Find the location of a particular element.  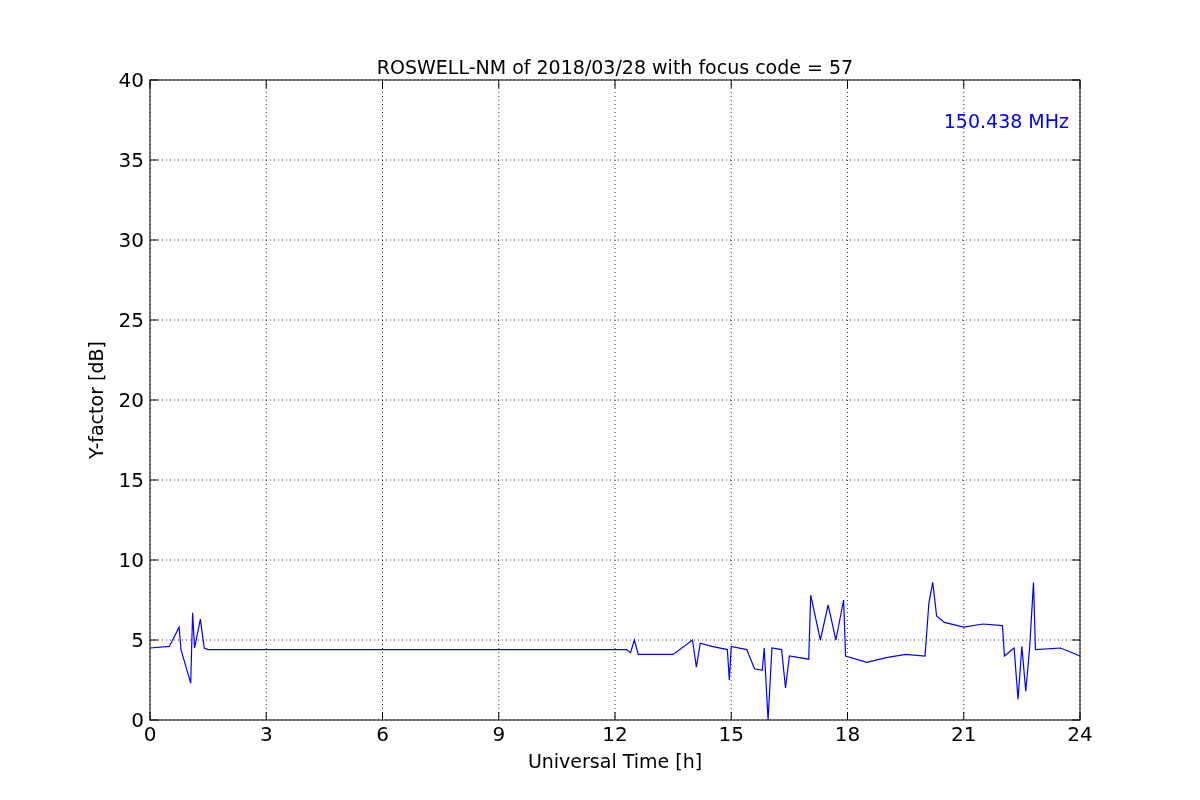

x-tick-label: 12 is located at coordinates (615, 734).